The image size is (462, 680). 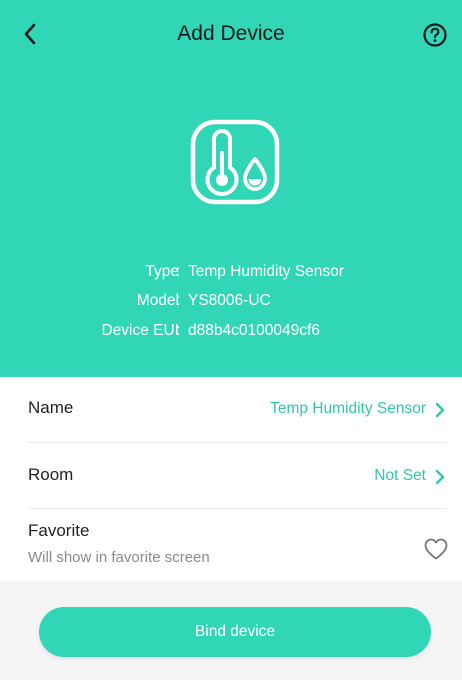 What do you see at coordinates (235, 162) in the screenshot?
I see `thermometer-droplet-icon` at bounding box center [235, 162].